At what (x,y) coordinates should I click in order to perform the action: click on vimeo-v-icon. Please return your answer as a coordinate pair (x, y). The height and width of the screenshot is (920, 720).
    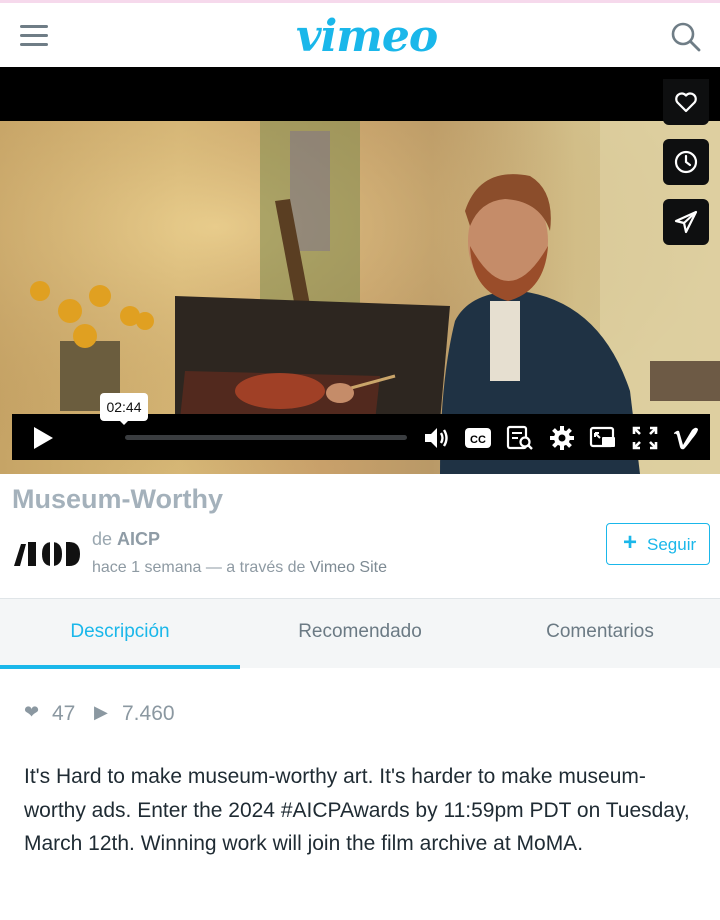
    Looking at the image, I should click on (686, 438).